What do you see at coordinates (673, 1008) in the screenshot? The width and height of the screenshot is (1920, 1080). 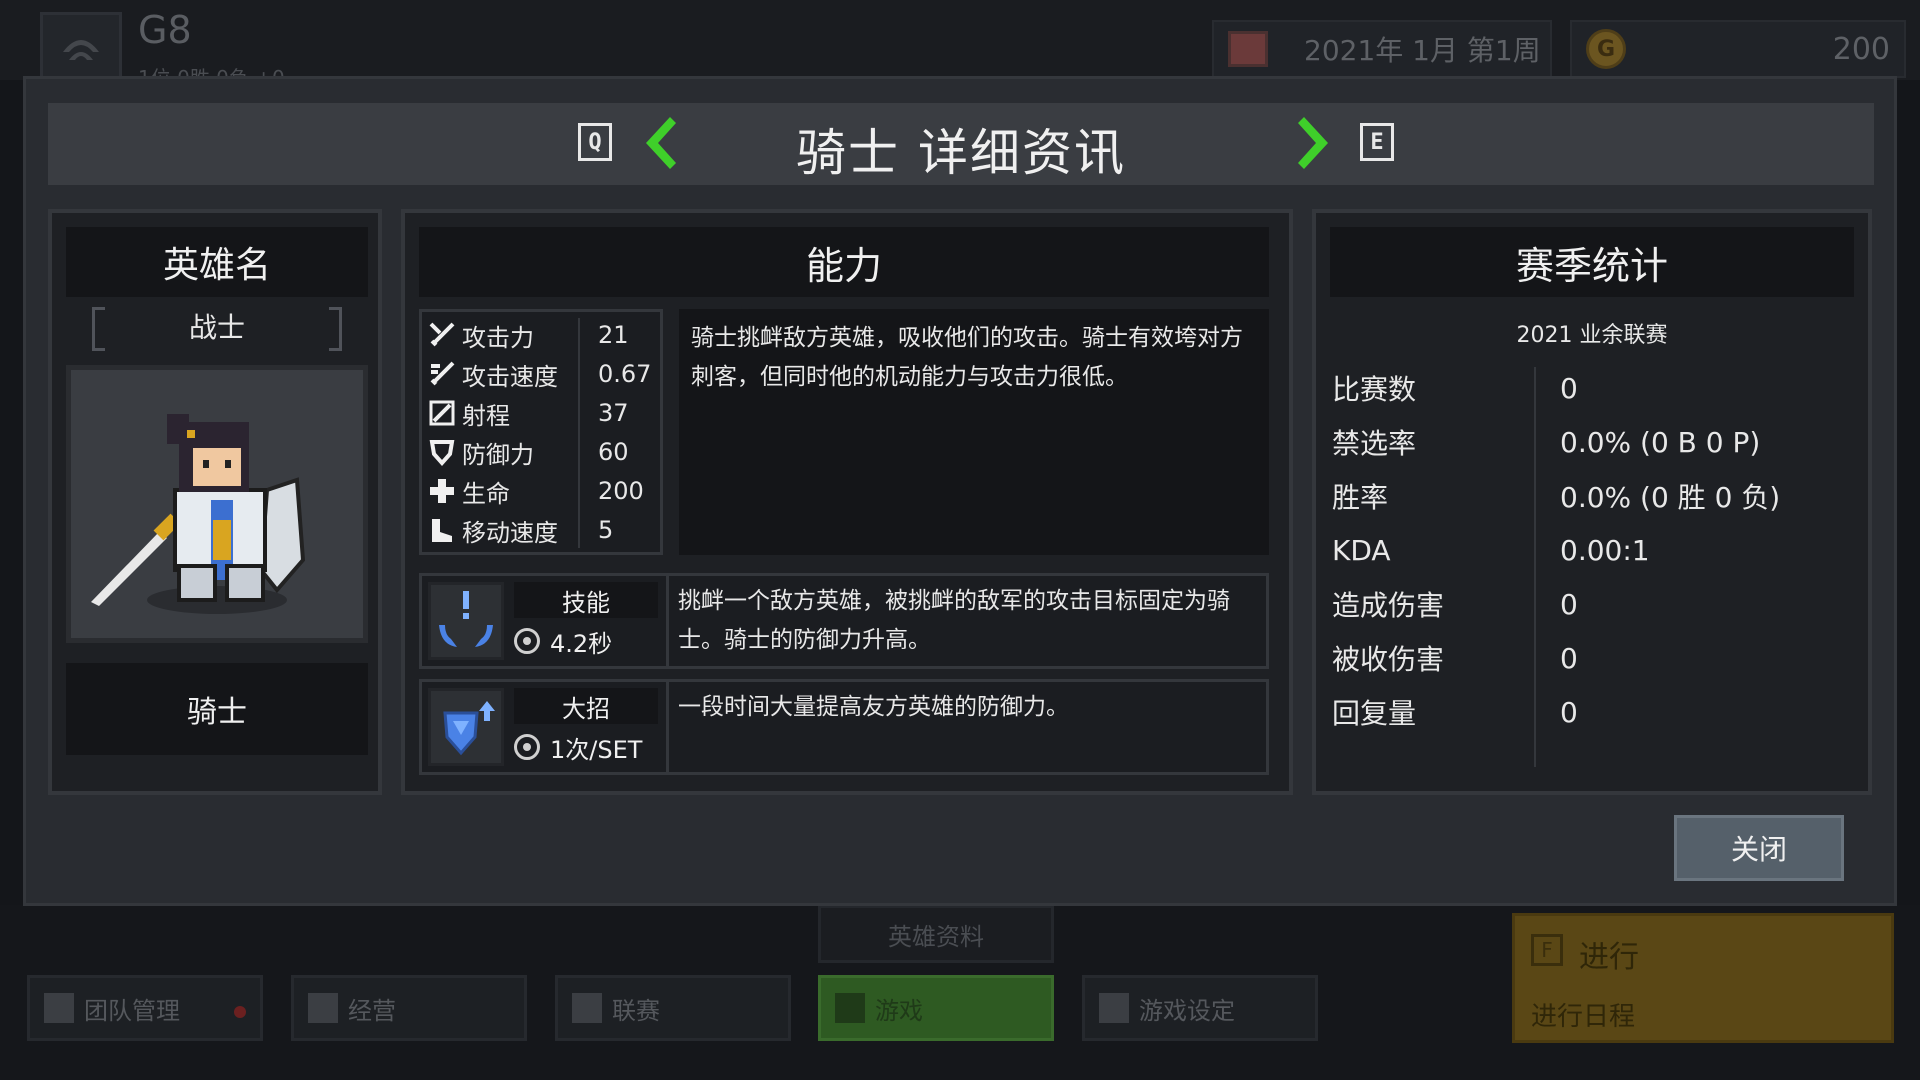 I see `nav-league: 联赛` at bounding box center [673, 1008].